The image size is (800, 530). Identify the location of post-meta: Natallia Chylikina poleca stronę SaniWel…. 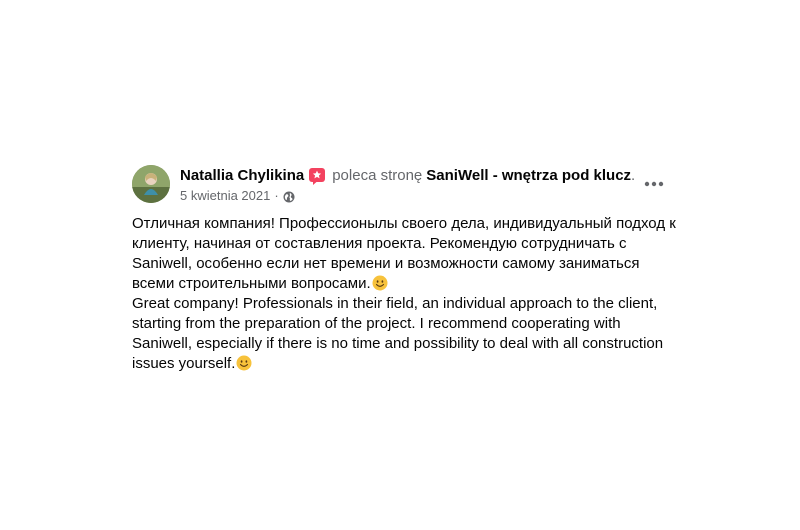
(407, 185).